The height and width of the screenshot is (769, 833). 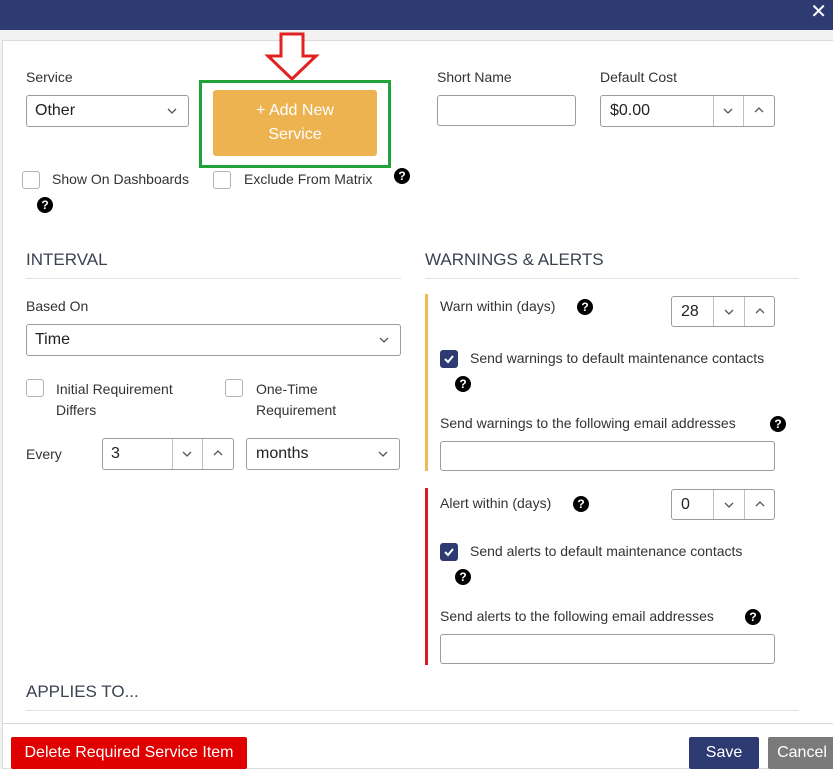 What do you see at coordinates (474, 77) in the screenshot?
I see `short-name-label: Short Name` at bounding box center [474, 77].